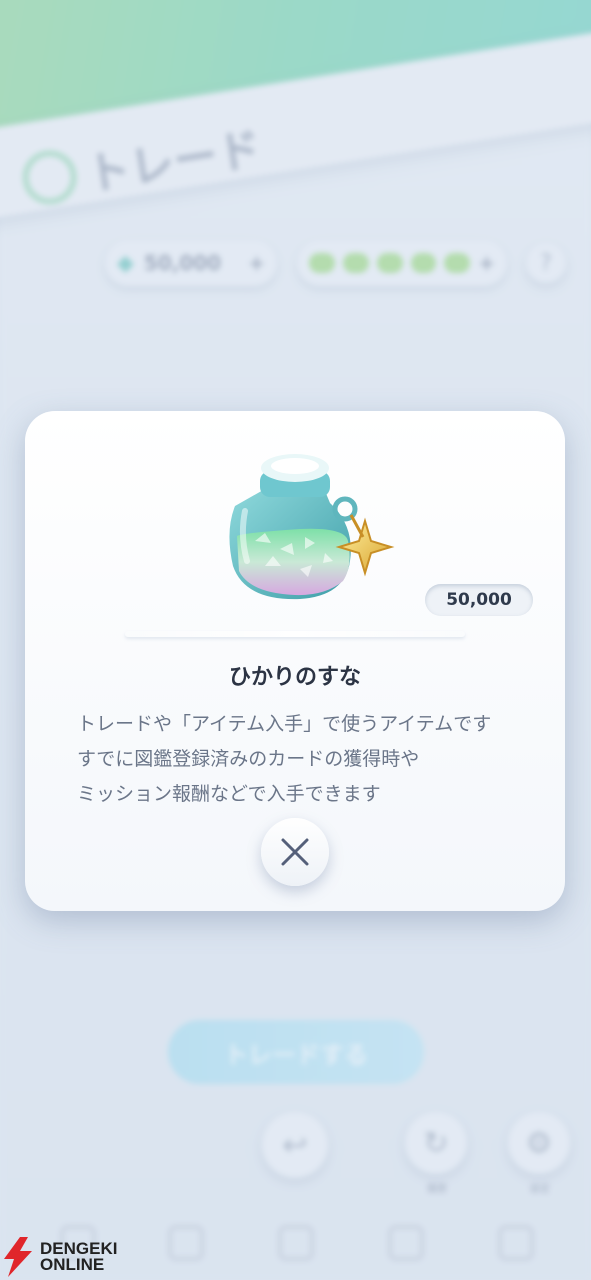 The height and width of the screenshot is (1280, 591). I want to click on dengeki-watermark: DENGEKI ONLINE, so click(58, 1257).